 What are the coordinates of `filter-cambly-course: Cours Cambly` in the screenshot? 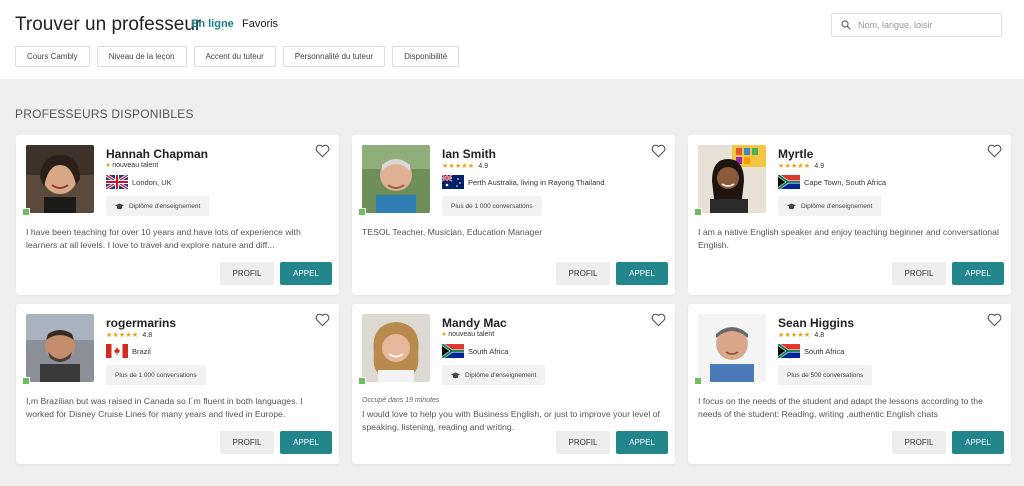 It's located at (52, 56).